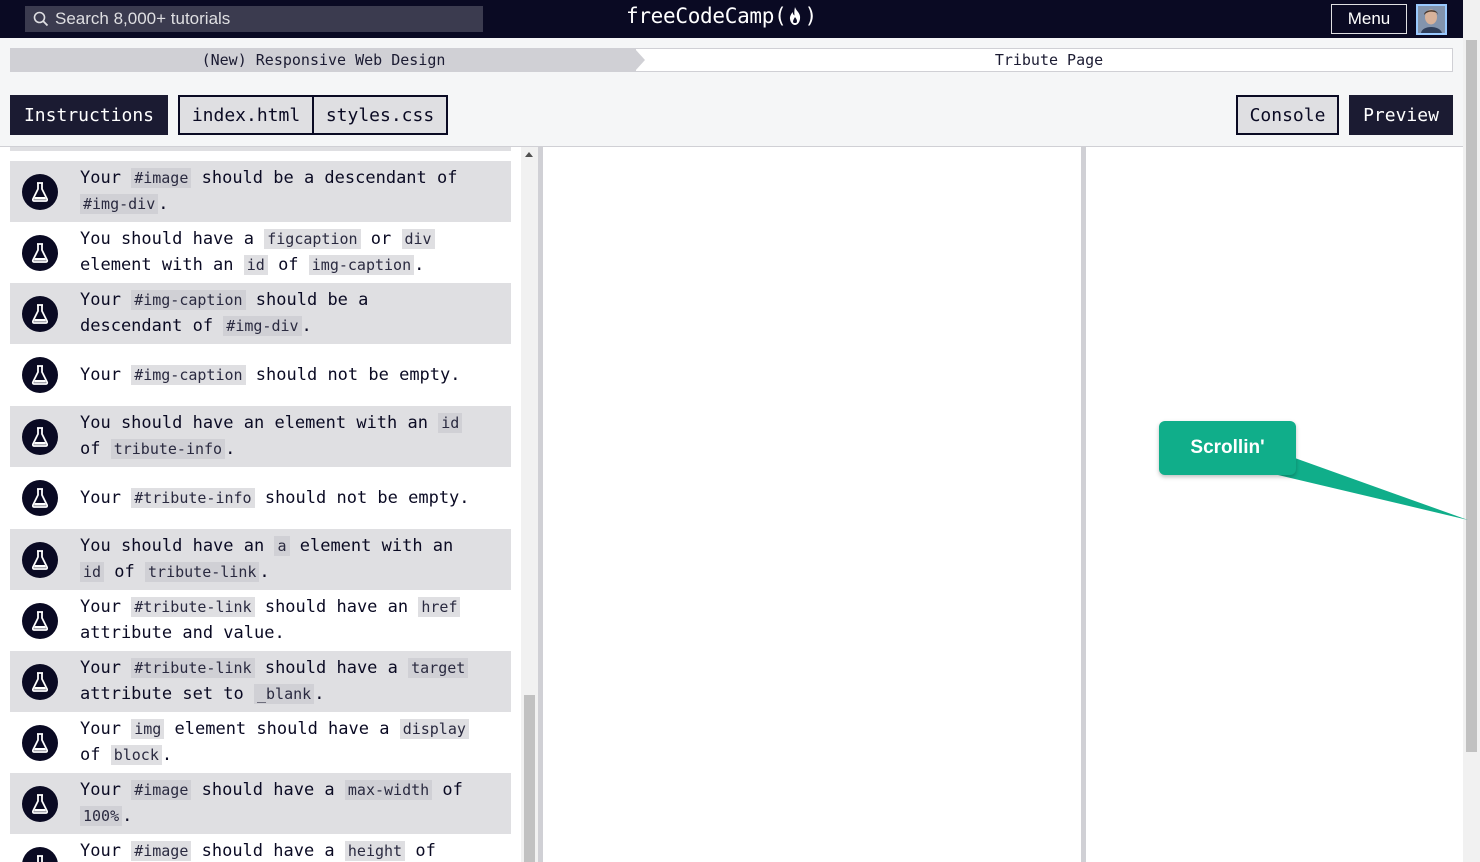 The image size is (1480, 862). I want to click on breadcrumb-project: Tribute Page, so click(1049, 60).